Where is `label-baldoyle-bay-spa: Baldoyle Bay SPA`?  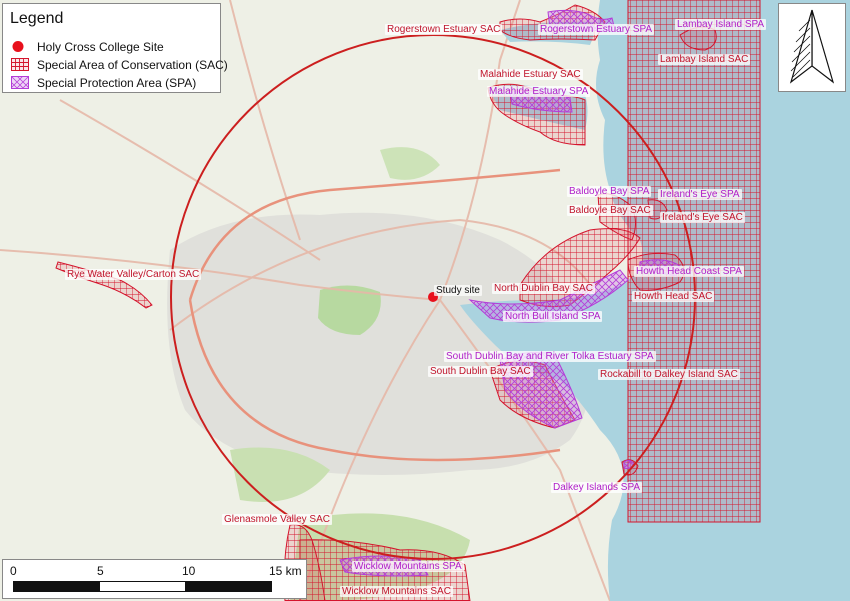
label-baldoyle-bay-spa: Baldoyle Bay SPA is located at coordinates (609, 191).